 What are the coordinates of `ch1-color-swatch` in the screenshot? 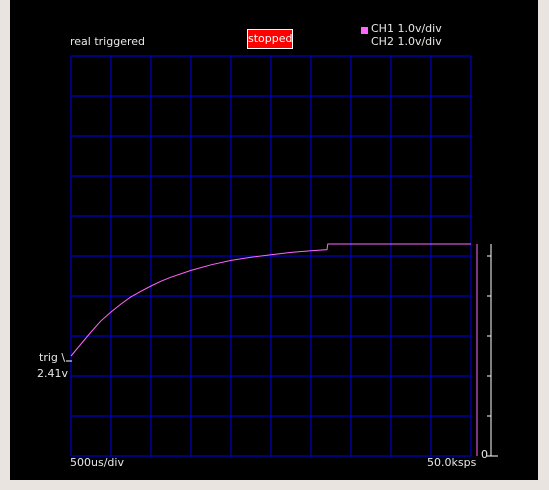 It's located at (364, 30).